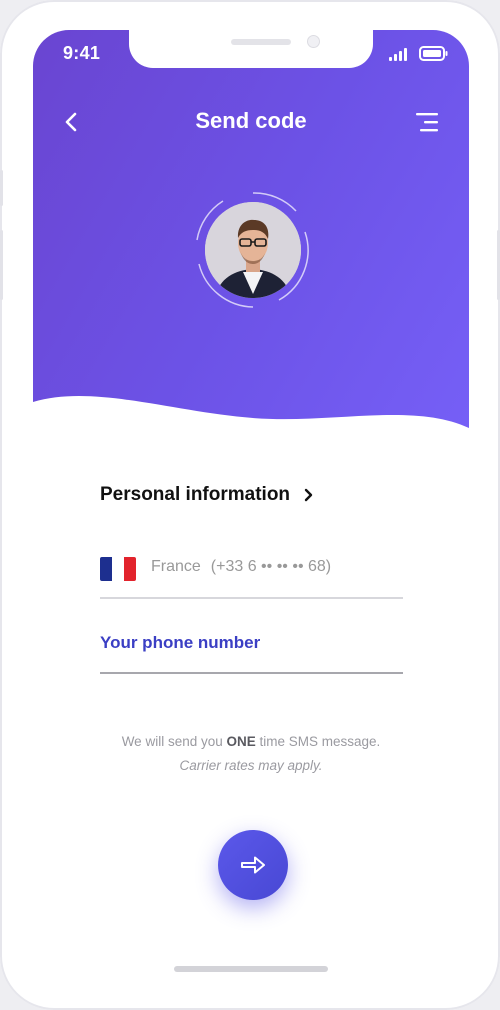 The image size is (500, 1010). I want to click on arrow-right-icon, so click(253, 865).